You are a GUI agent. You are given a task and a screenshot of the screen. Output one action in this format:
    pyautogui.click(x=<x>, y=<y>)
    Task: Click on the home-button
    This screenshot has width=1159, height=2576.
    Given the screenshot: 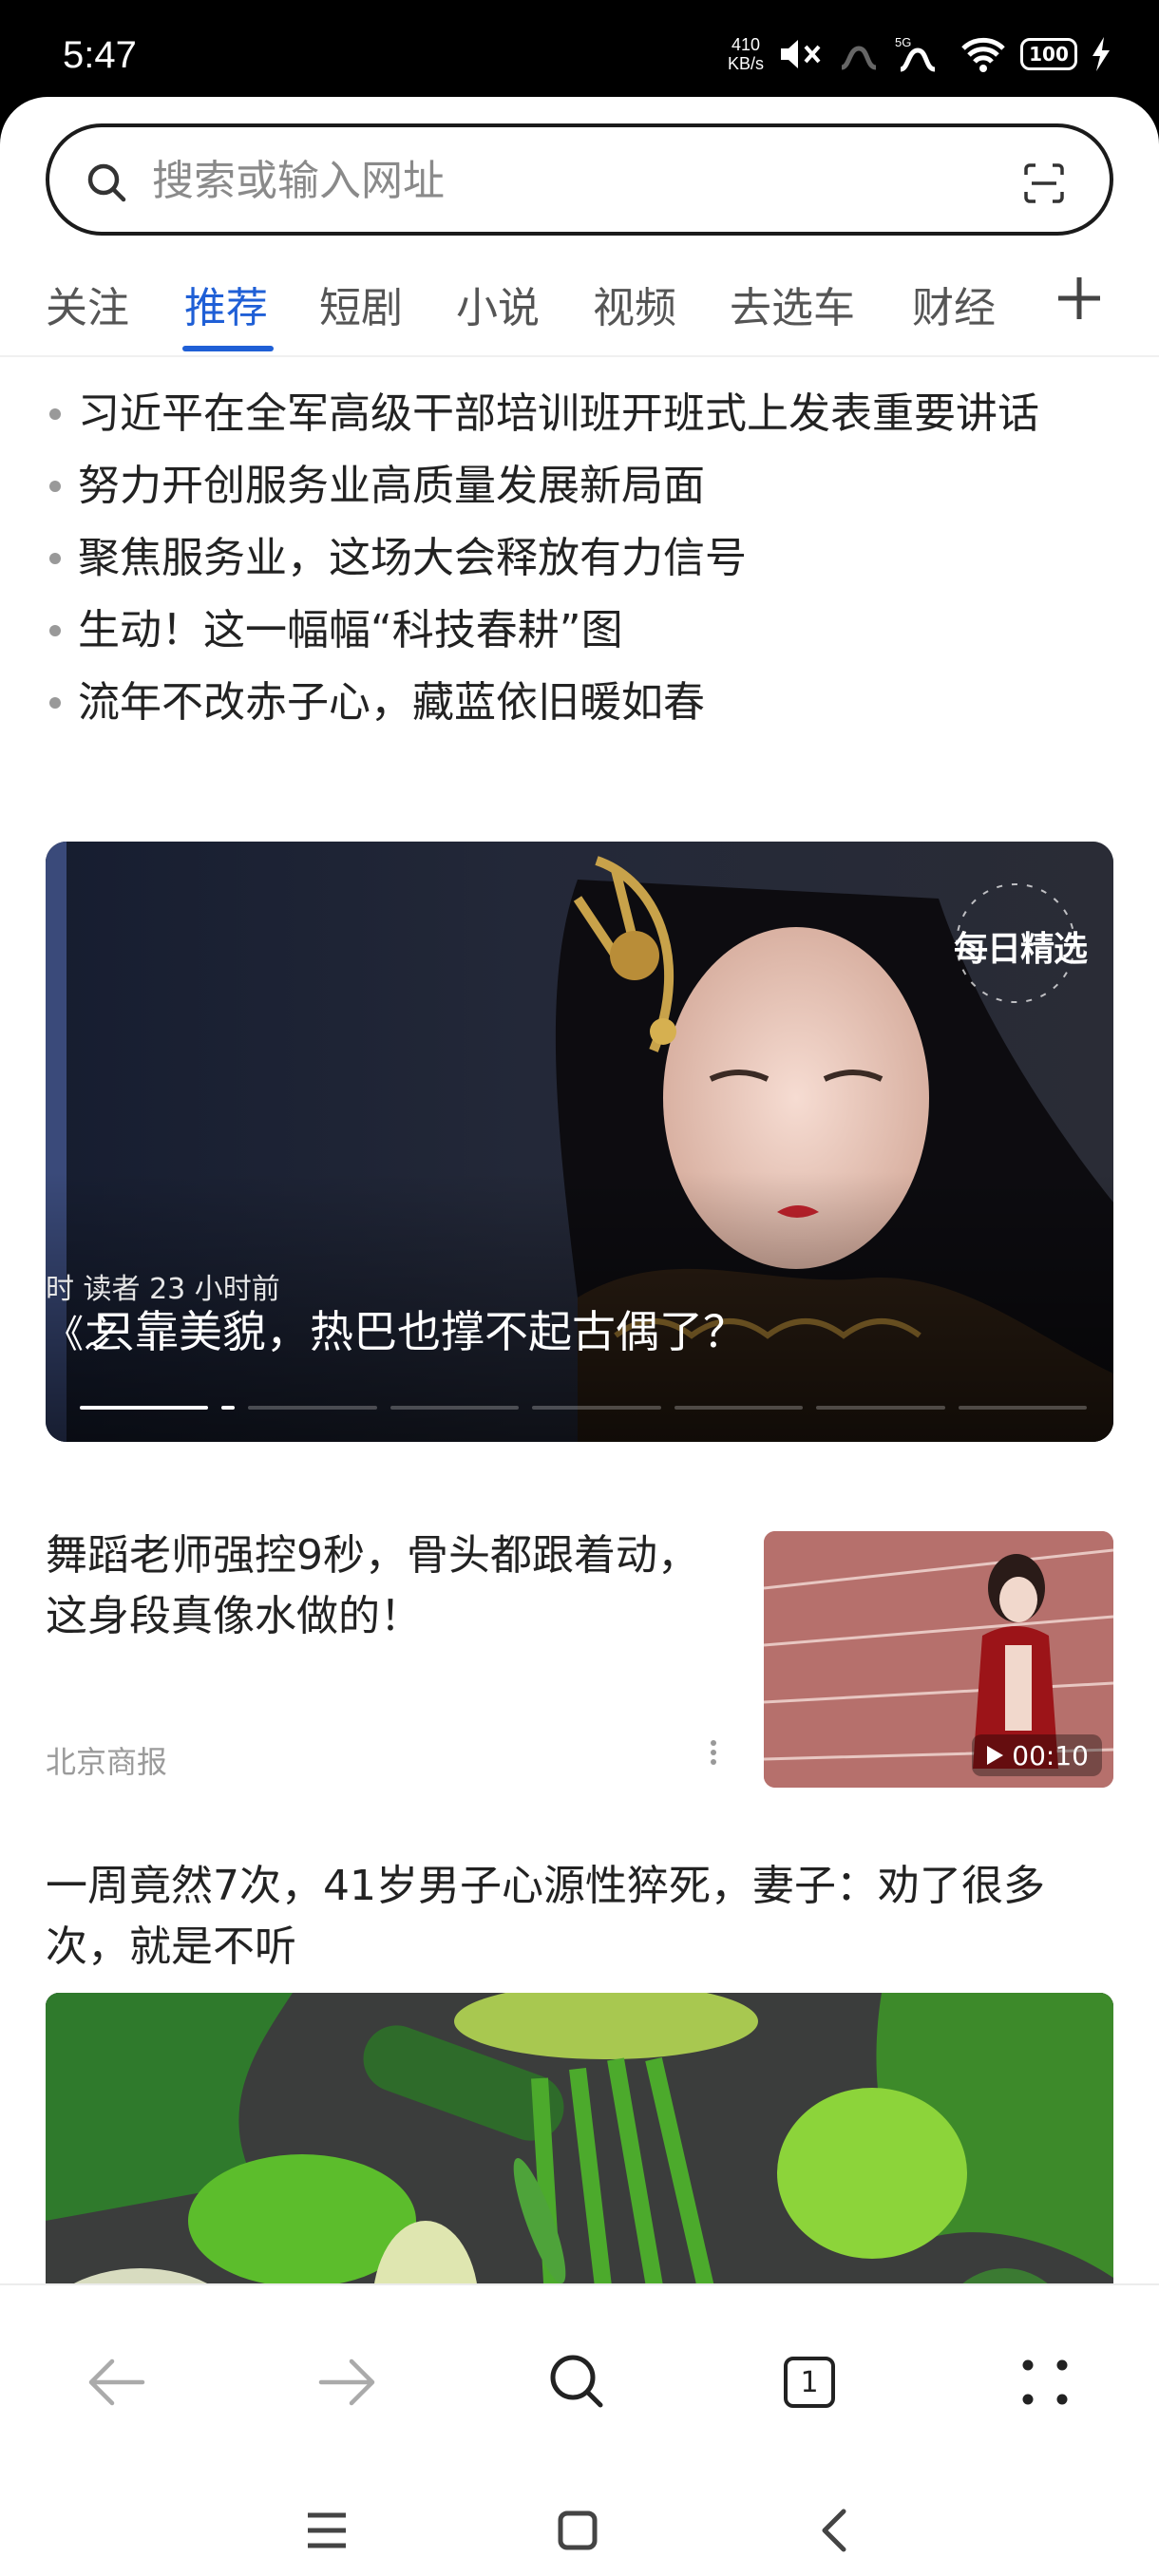 What is the action you would take?
    pyautogui.click(x=578, y=2530)
    